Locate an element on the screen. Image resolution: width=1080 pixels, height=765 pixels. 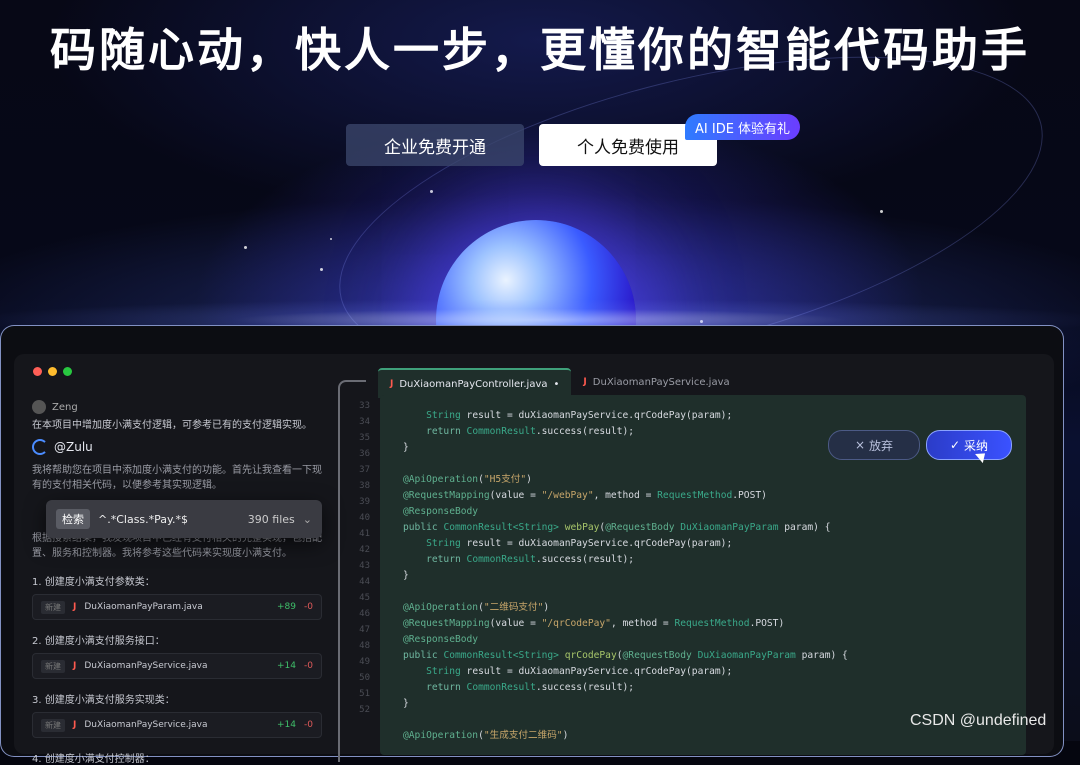
line-number: 41 is located at coordinates (364, 534).